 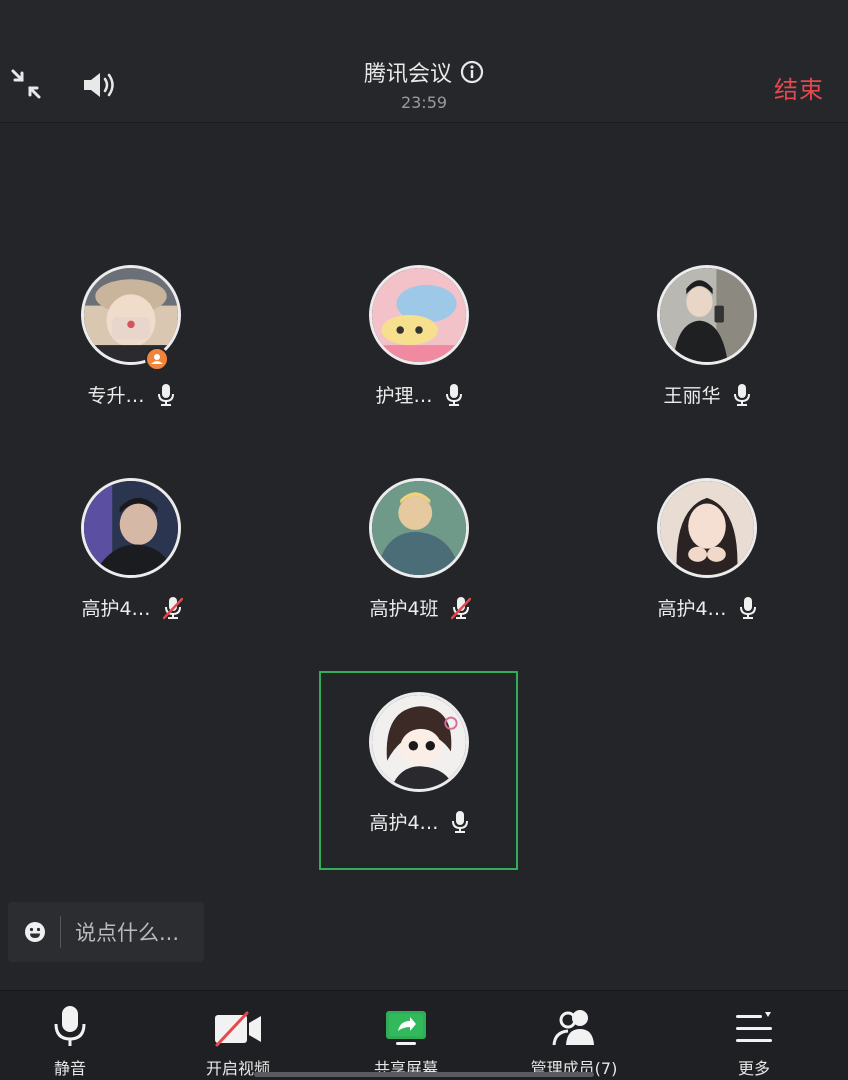 I want to click on info-icon, so click(x=472, y=72).